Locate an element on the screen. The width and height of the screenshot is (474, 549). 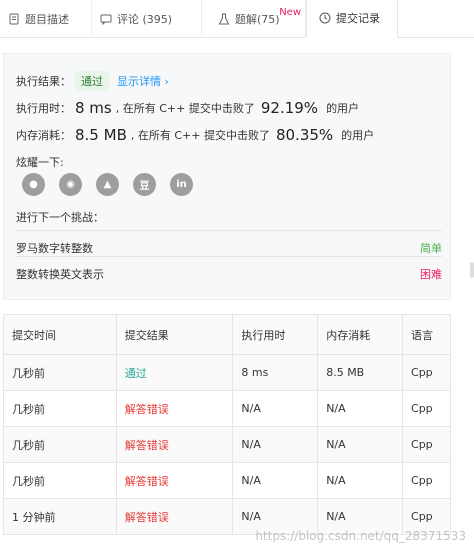
status-row: 执行结果： 通过 显示详情 › is located at coordinates (92, 81).